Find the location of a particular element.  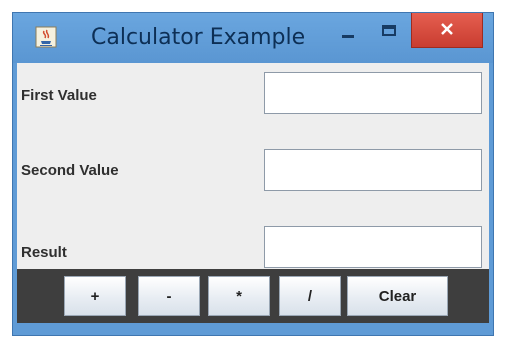

subtract-button: - is located at coordinates (169, 296).